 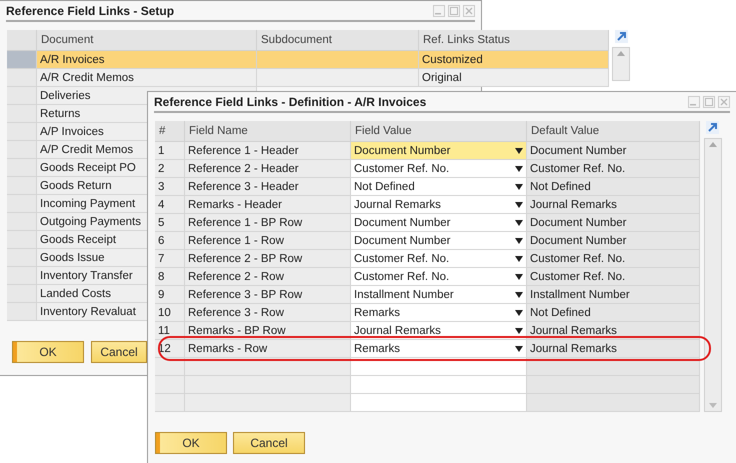 I want to click on table-cell: A/R Invoices, so click(x=147, y=60).